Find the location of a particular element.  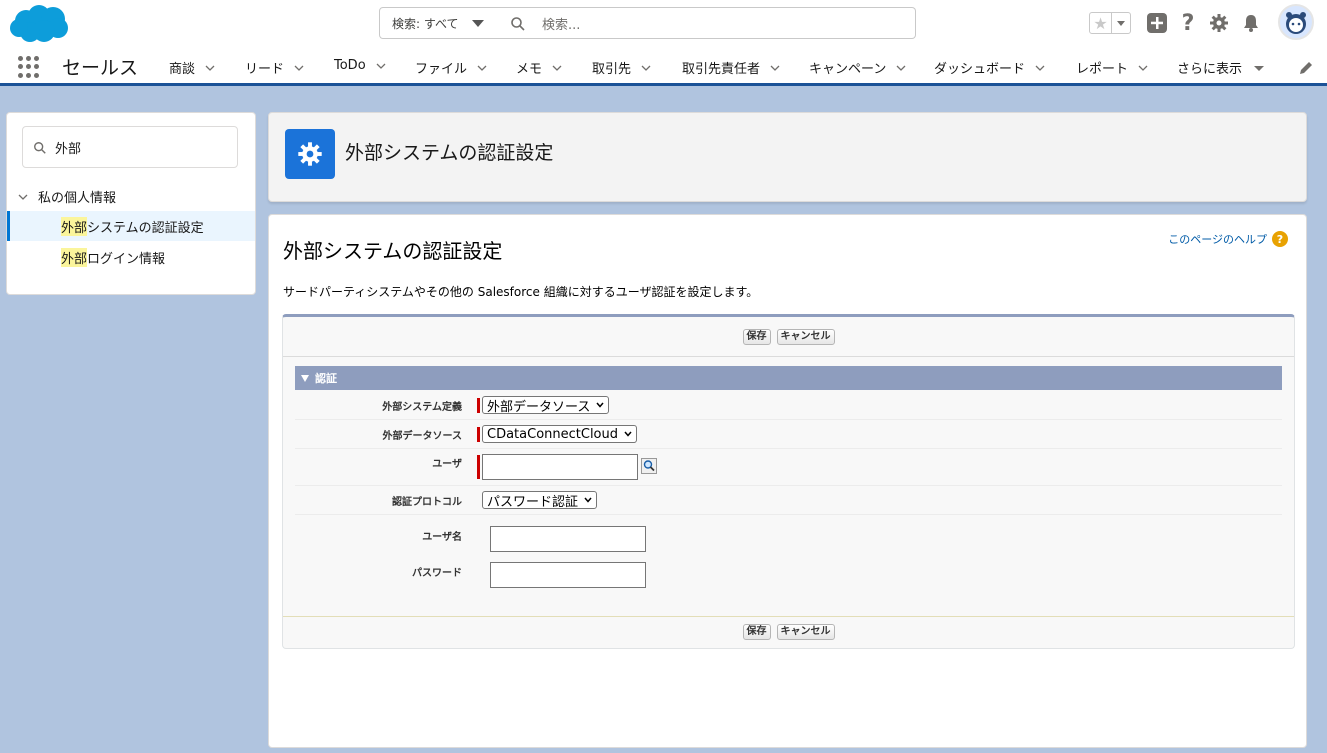

star-icon: ★ is located at coordinates (1101, 23).